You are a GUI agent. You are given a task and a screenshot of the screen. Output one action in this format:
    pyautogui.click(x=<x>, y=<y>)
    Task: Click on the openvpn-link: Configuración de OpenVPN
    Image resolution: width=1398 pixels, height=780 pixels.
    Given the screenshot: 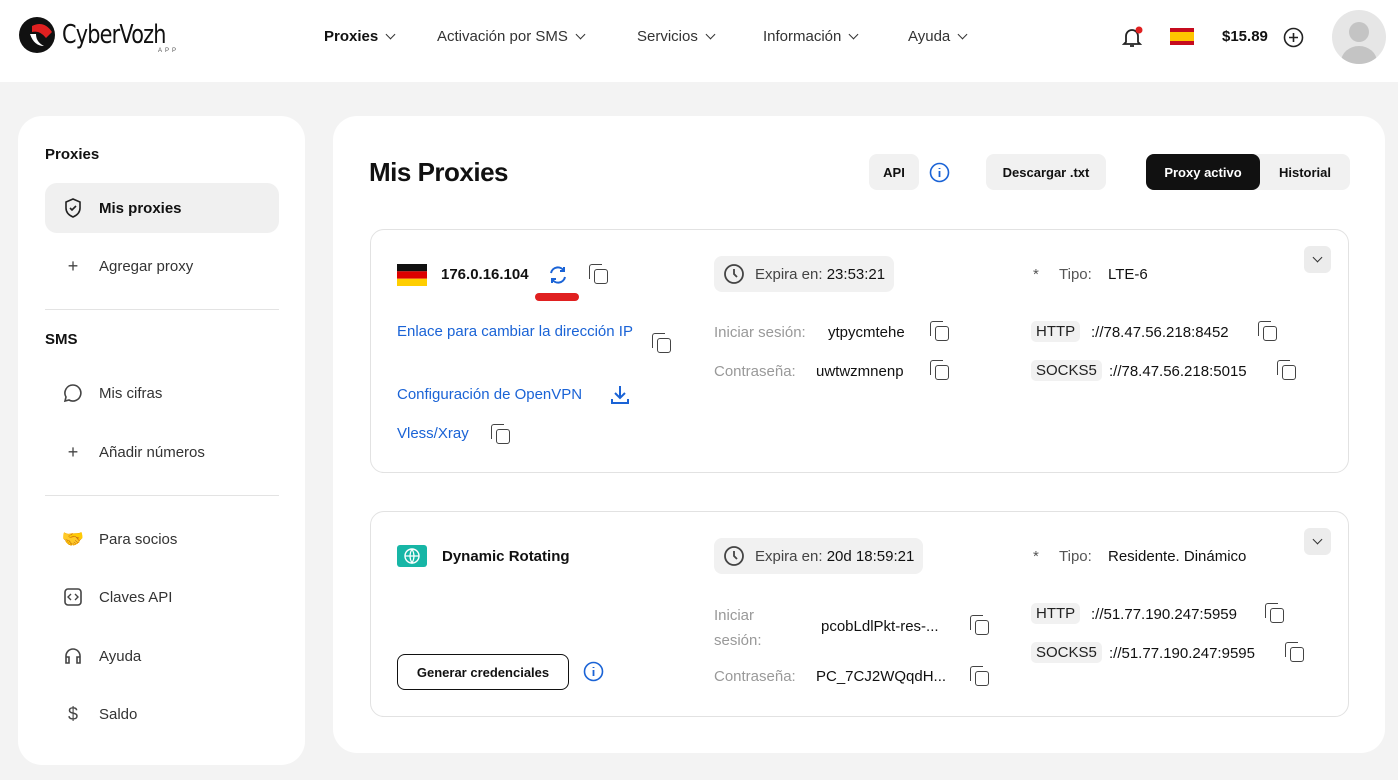 What is the action you would take?
    pyautogui.click(x=489, y=394)
    